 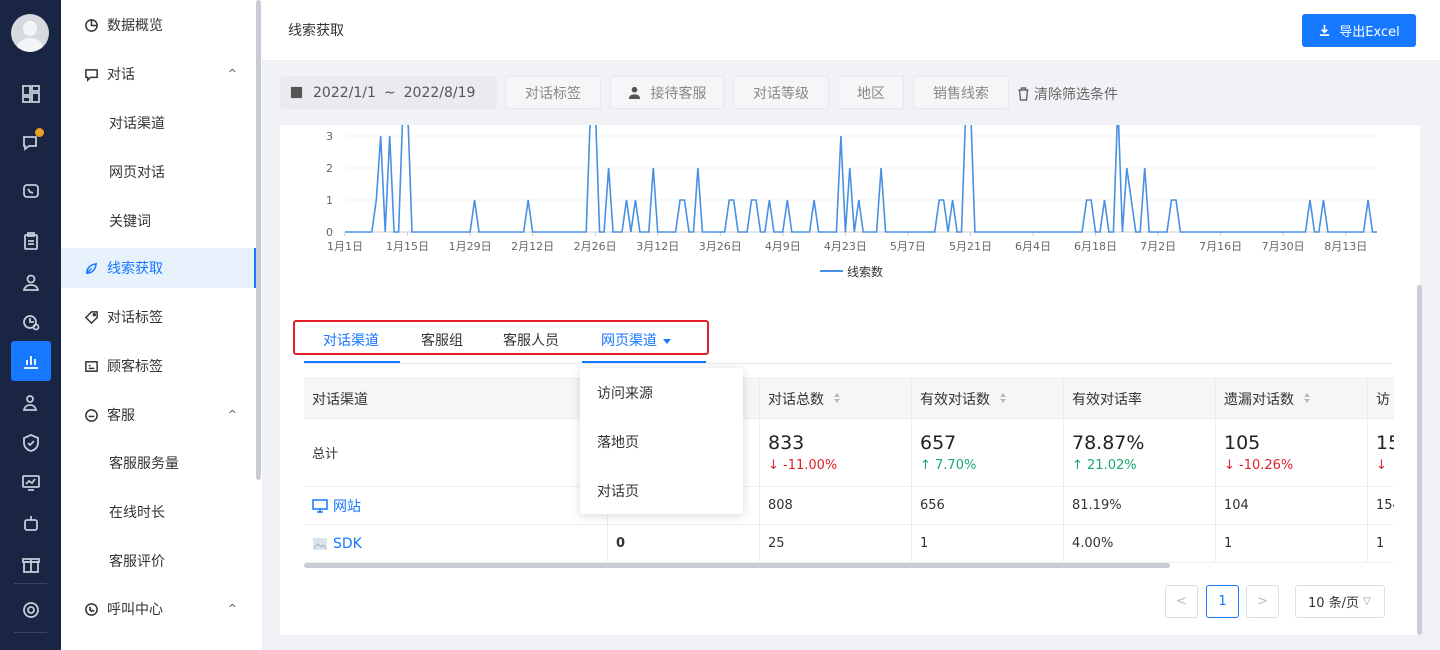 I want to click on menu-item-online-time: 在线时长, so click(x=158, y=512).